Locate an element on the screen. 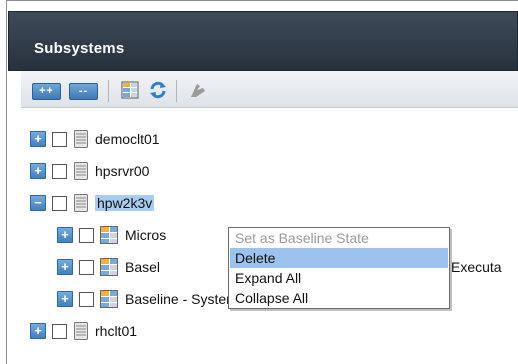 The image size is (518, 364). collapse-all-button: -- is located at coordinates (83, 91).